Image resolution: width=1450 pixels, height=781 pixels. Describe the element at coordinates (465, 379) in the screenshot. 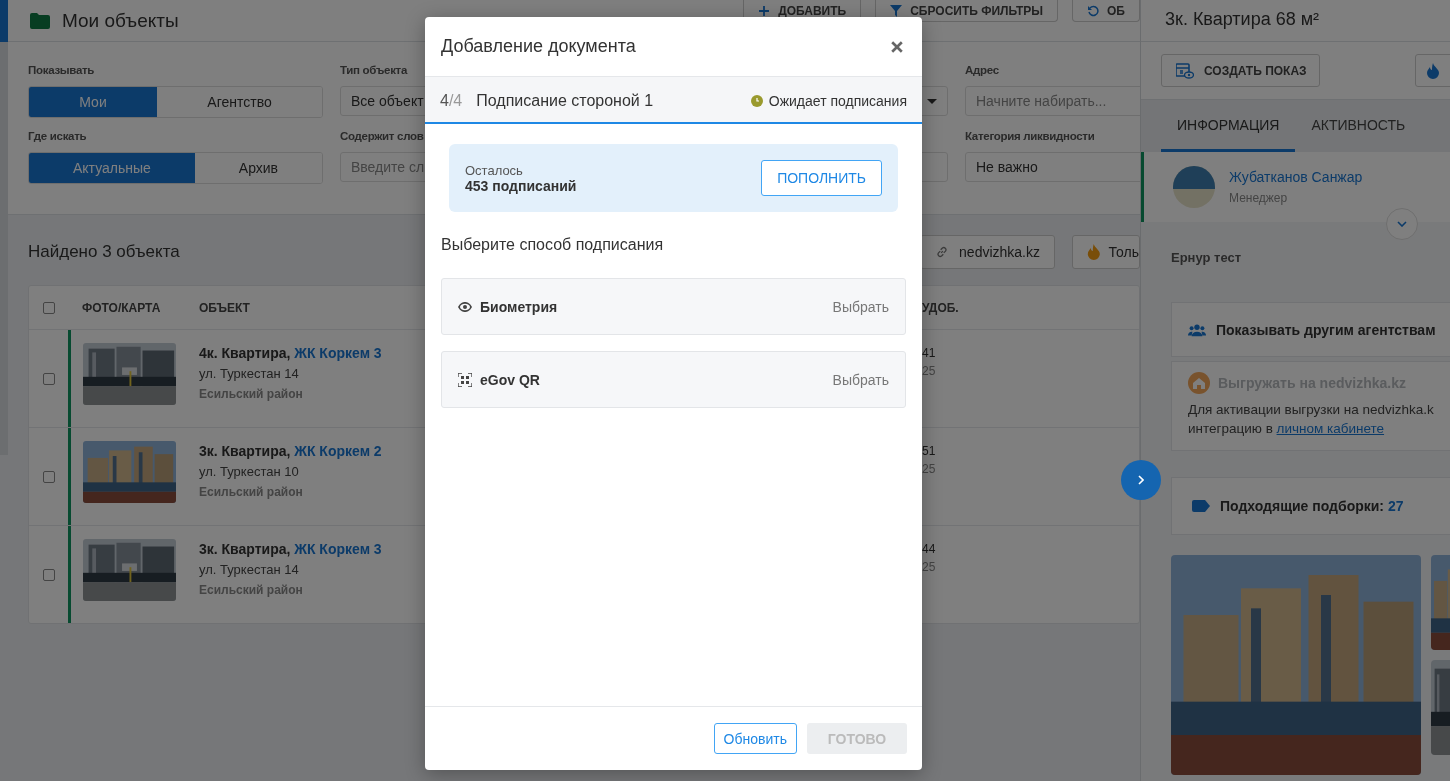

I see `qr-scan-icon` at that location.